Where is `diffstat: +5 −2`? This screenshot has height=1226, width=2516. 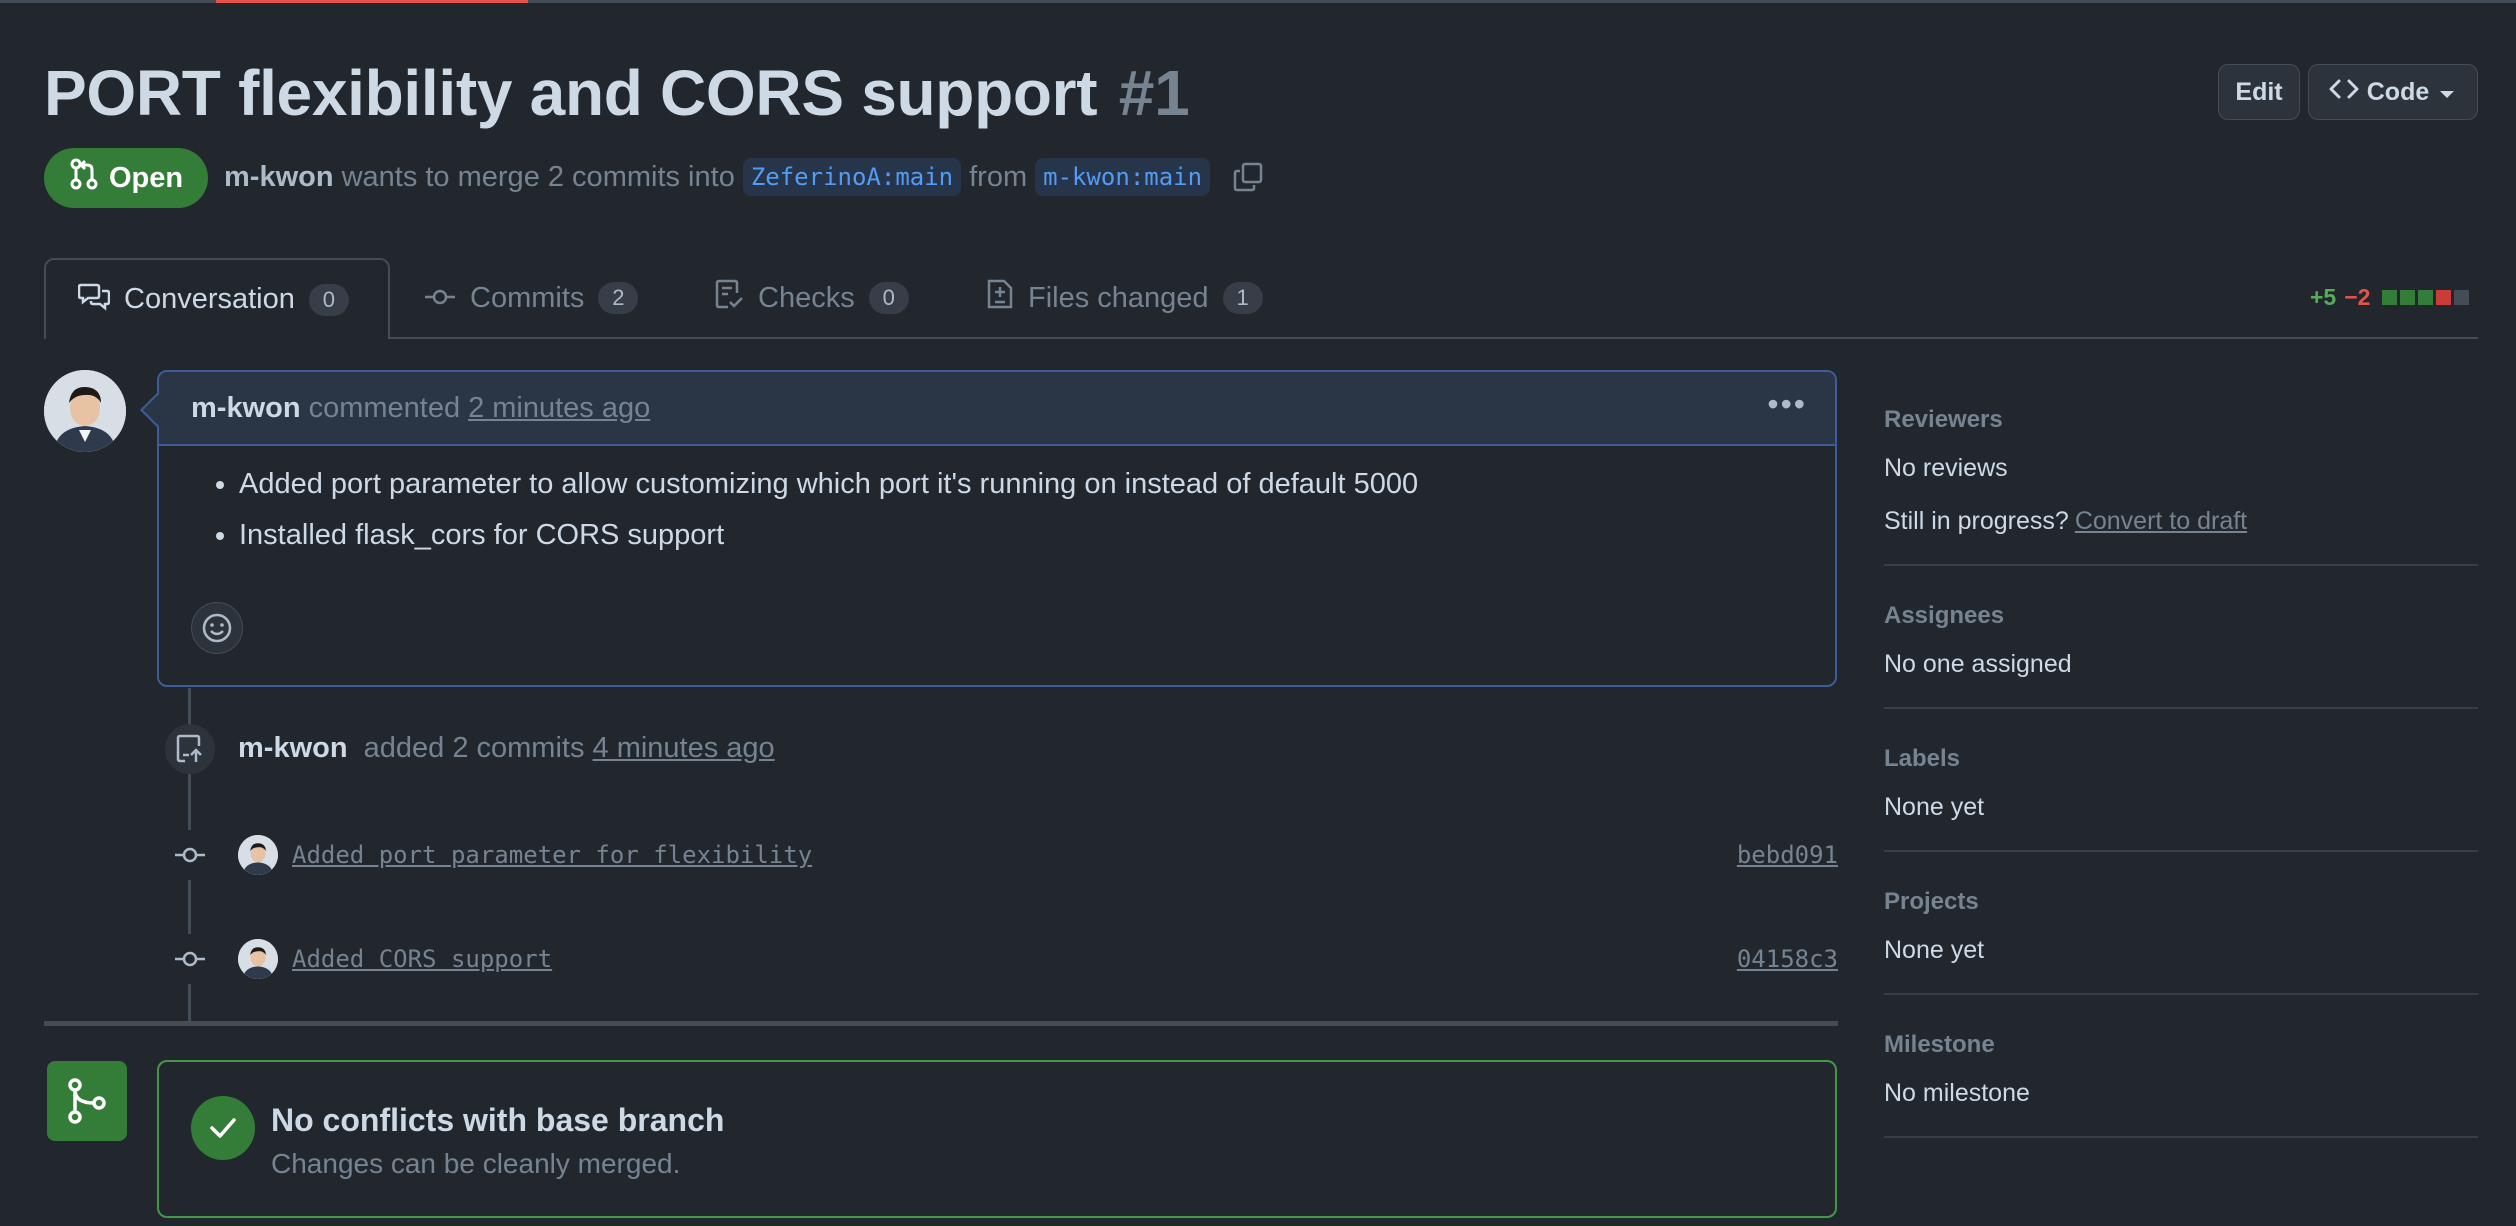 diffstat: +5 −2 is located at coordinates (2390, 297).